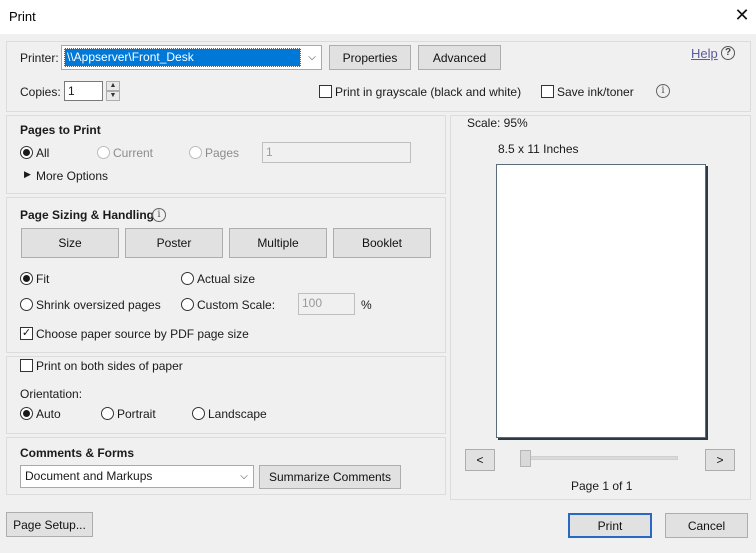 The height and width of the screenshot is (553, 756). I want to click on advanced-button: Advanced, so click(459, 57).